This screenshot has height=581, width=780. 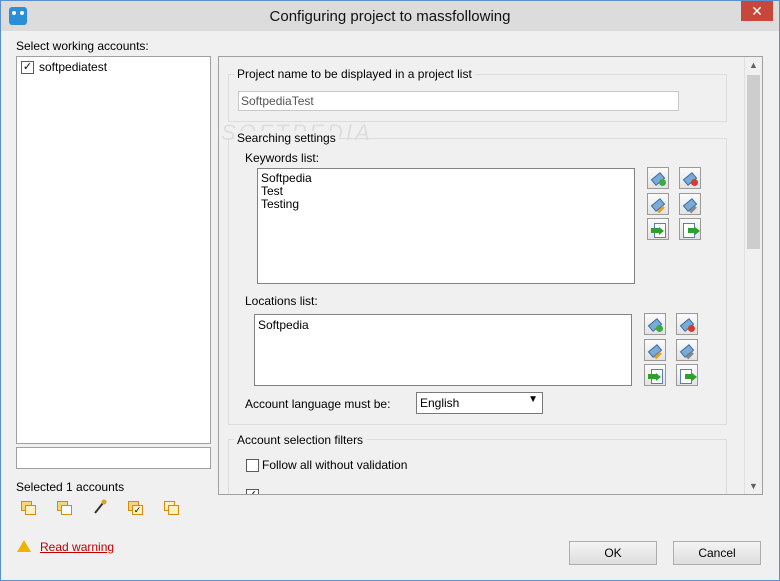 What do you see at coordinates (280, 204) in the screenshot?
I see `list-item: Testing` at bounding box center [280, 204].